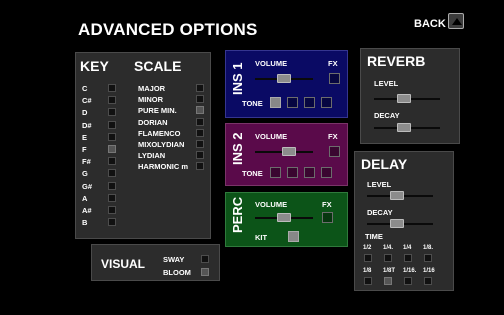 The height and width of the screenshot is (315, 504). What do you see at coordinates (327, 204) in the screenshot?
I see `perc-fx-label: FX` at bounding box center [327, 204].